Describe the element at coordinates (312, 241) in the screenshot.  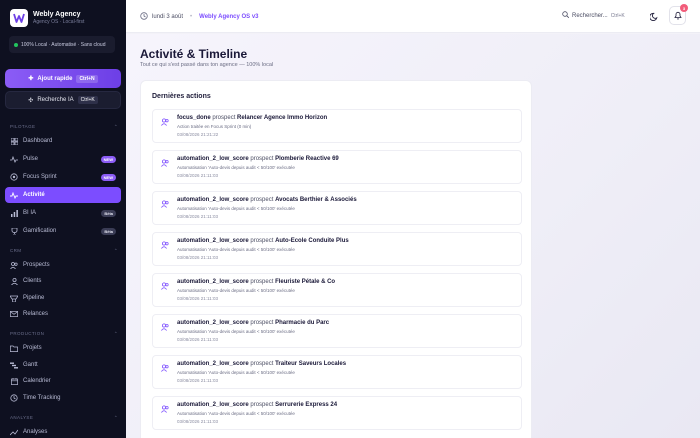
I see `action-target: Auto-Ecole Conduite Plus` at that location.